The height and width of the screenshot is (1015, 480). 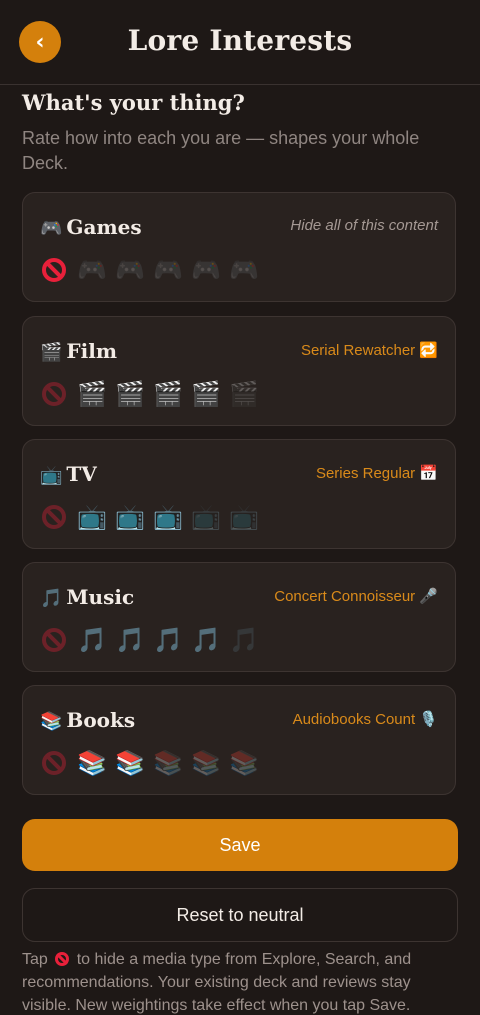 What do you see at coordinates (51, 228) in the screenshot?
I see `games-icon: 🎮` at bounding box center [51, 228].